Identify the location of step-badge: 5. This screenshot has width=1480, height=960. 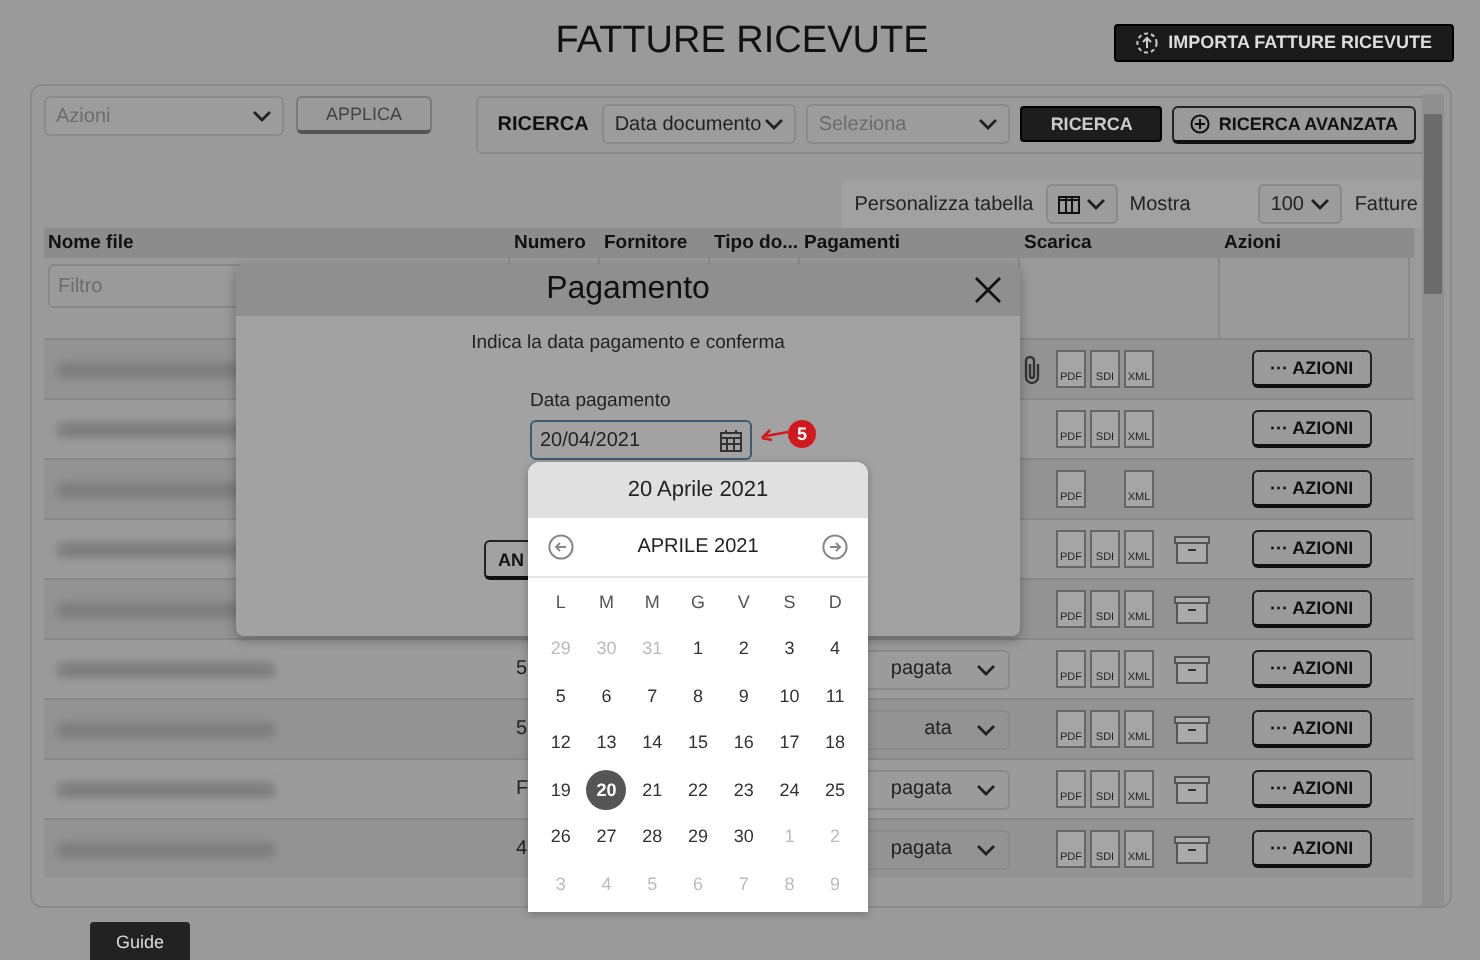
(802, 434).